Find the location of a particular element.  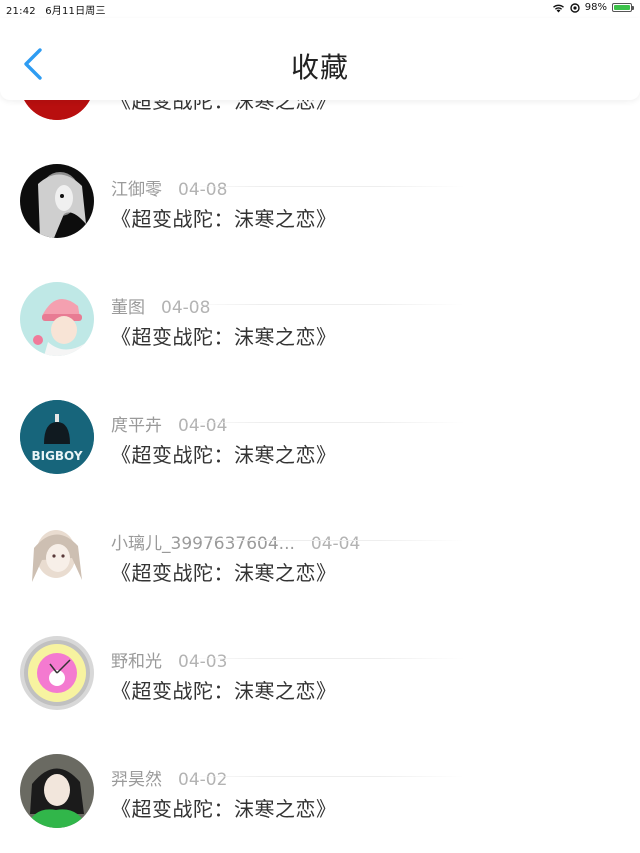

green-jacket-girl-avatar is located at coordinates (57, 791).